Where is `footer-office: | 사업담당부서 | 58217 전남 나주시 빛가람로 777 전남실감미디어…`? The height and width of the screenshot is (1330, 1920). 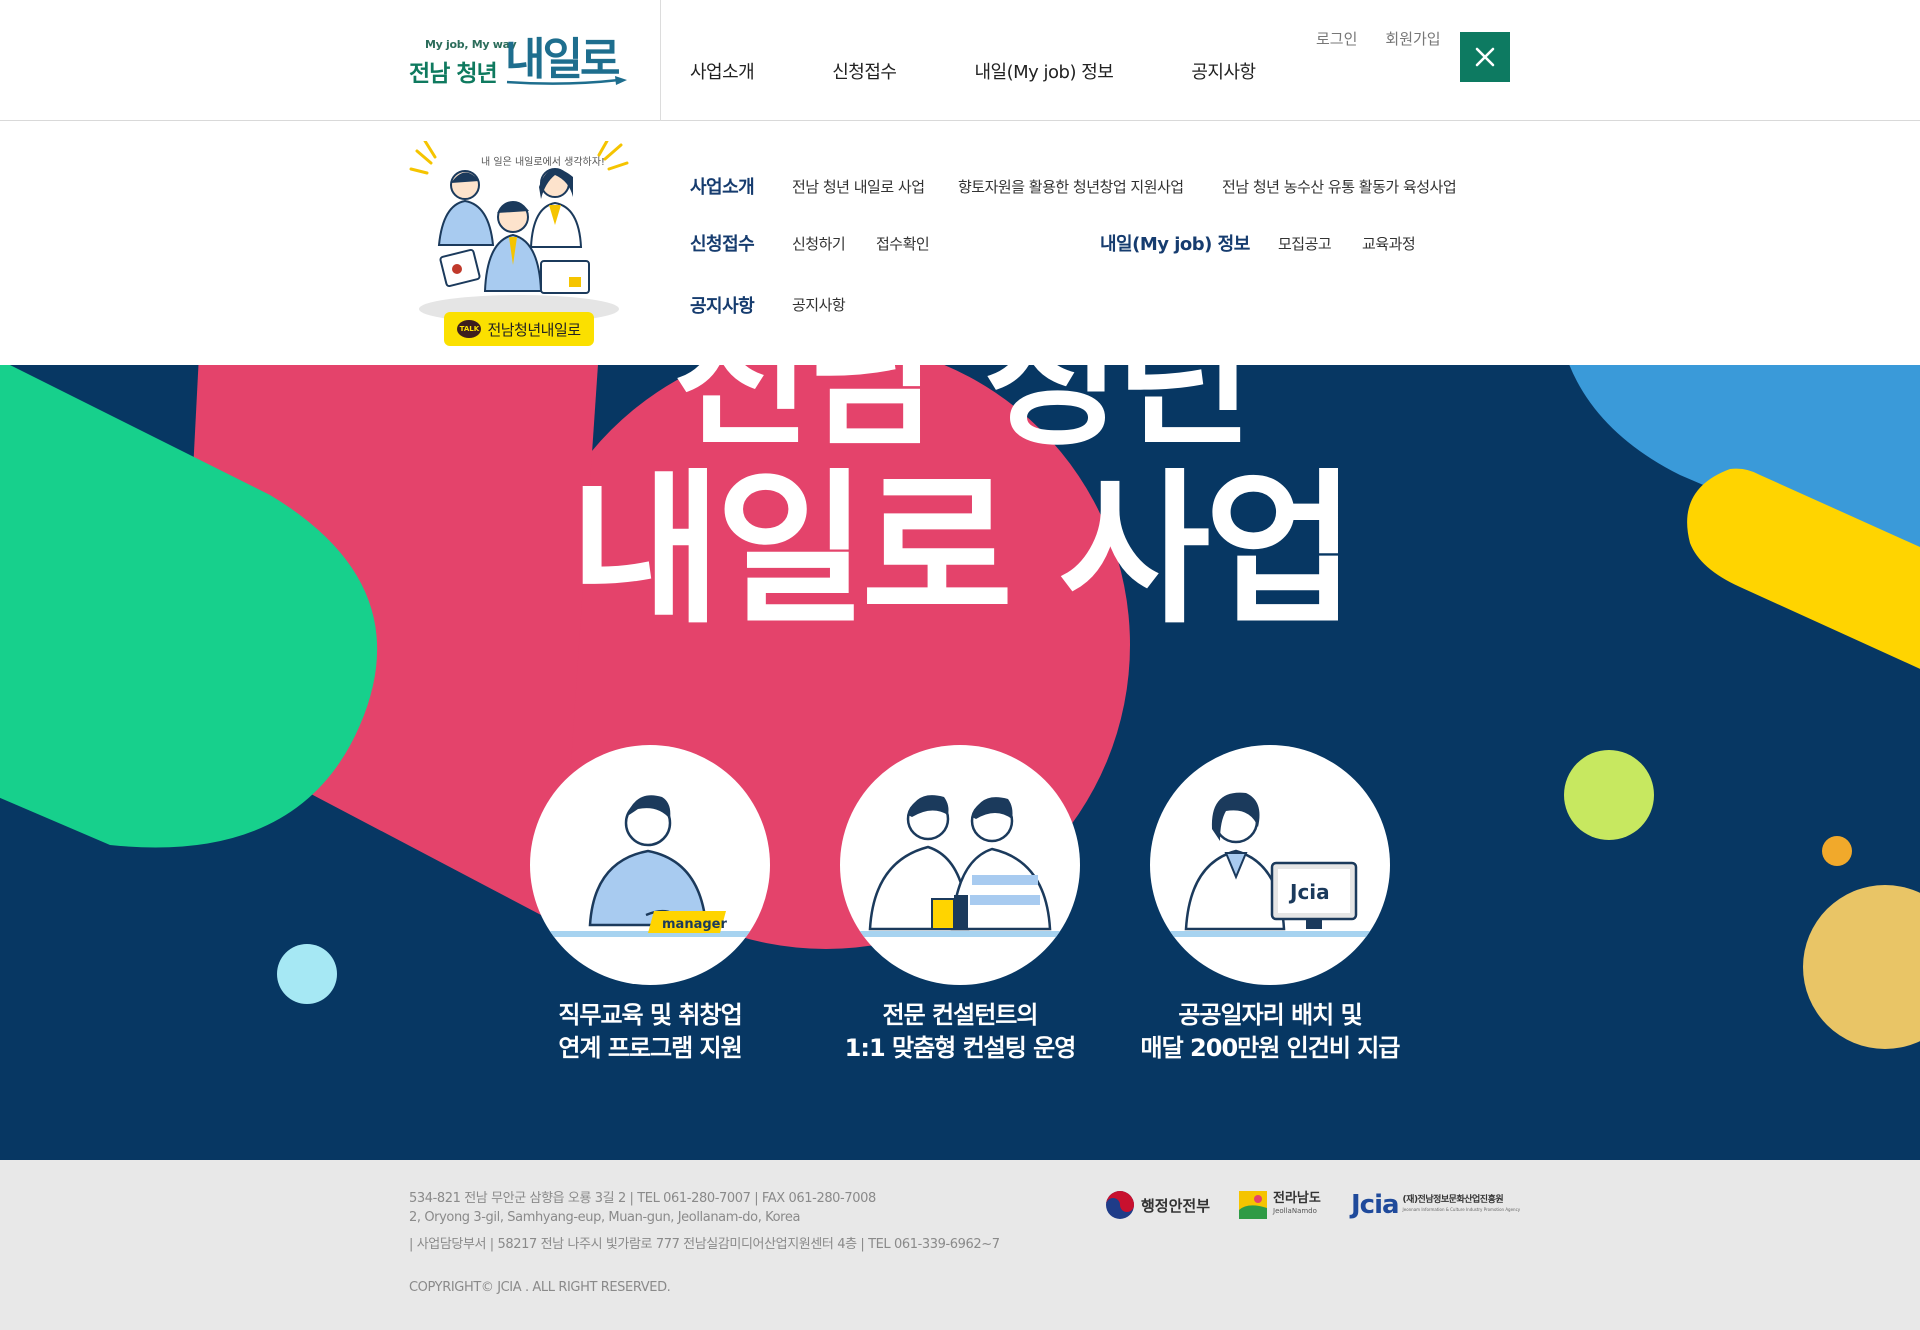 footer-office: | 사업담당부서 | 58217 전남 나주시 빛가람로 777 전남실감미디어… is located at coordinates (704, 1244).